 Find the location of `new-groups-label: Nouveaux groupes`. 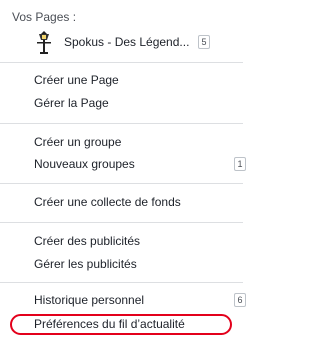

new-groups-label: Nouveaux groupes is located at coordinates (84, 164).